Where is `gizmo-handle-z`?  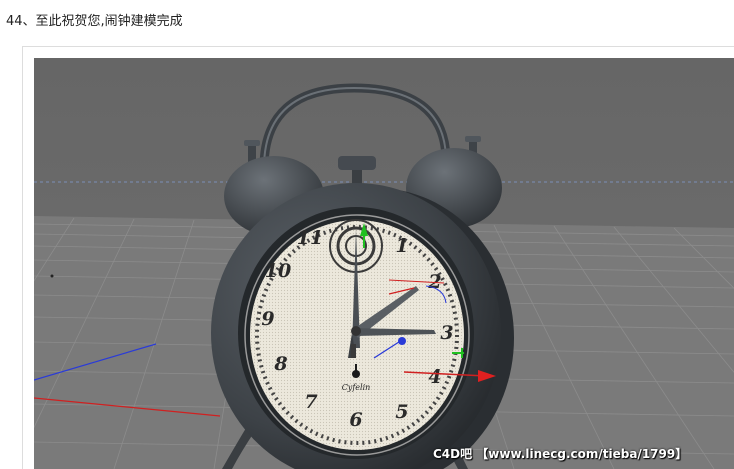
gizmo-handle-z is located at coordinates (402, 341).